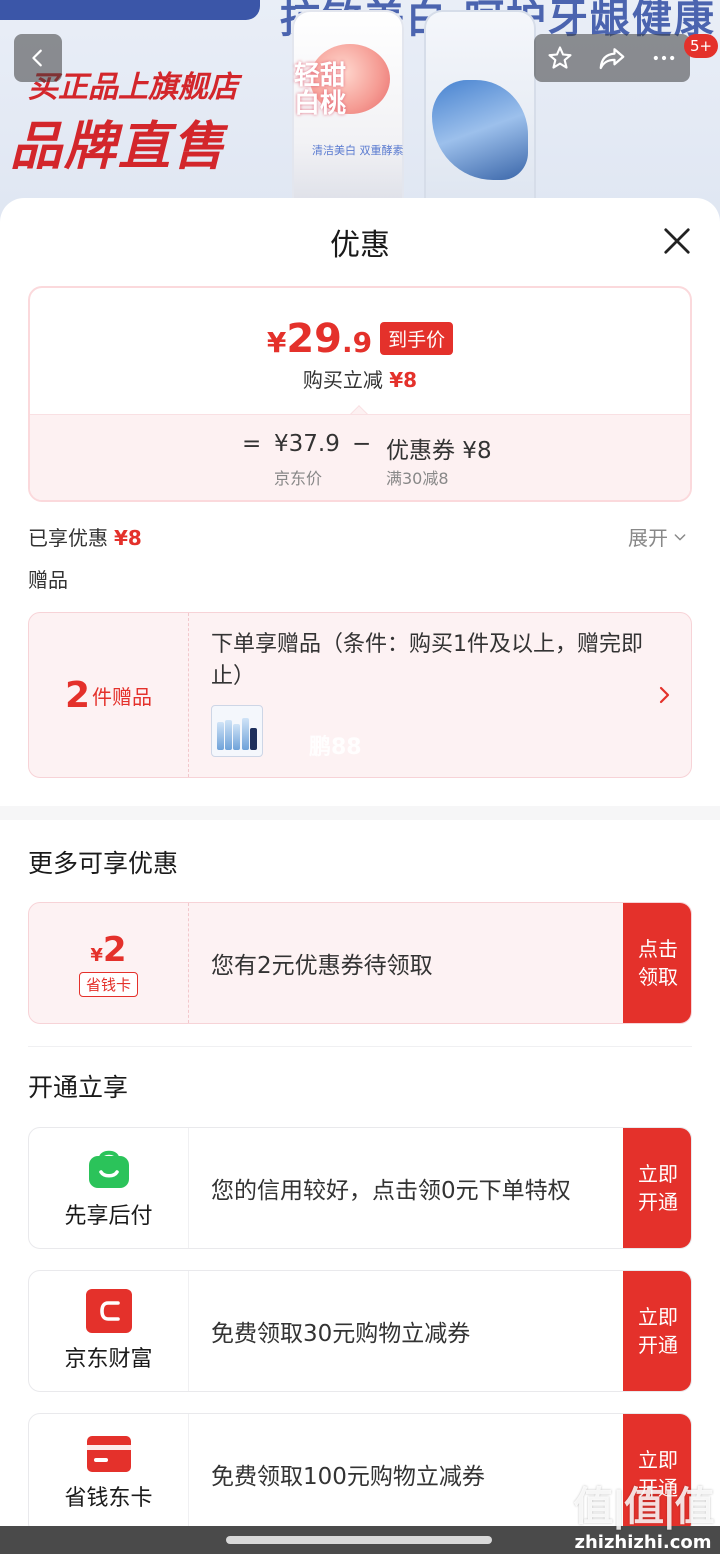  Describe the element at coordinates (307, 444) in the screenshot. I see `jd-price: ¥37.9` at that location.